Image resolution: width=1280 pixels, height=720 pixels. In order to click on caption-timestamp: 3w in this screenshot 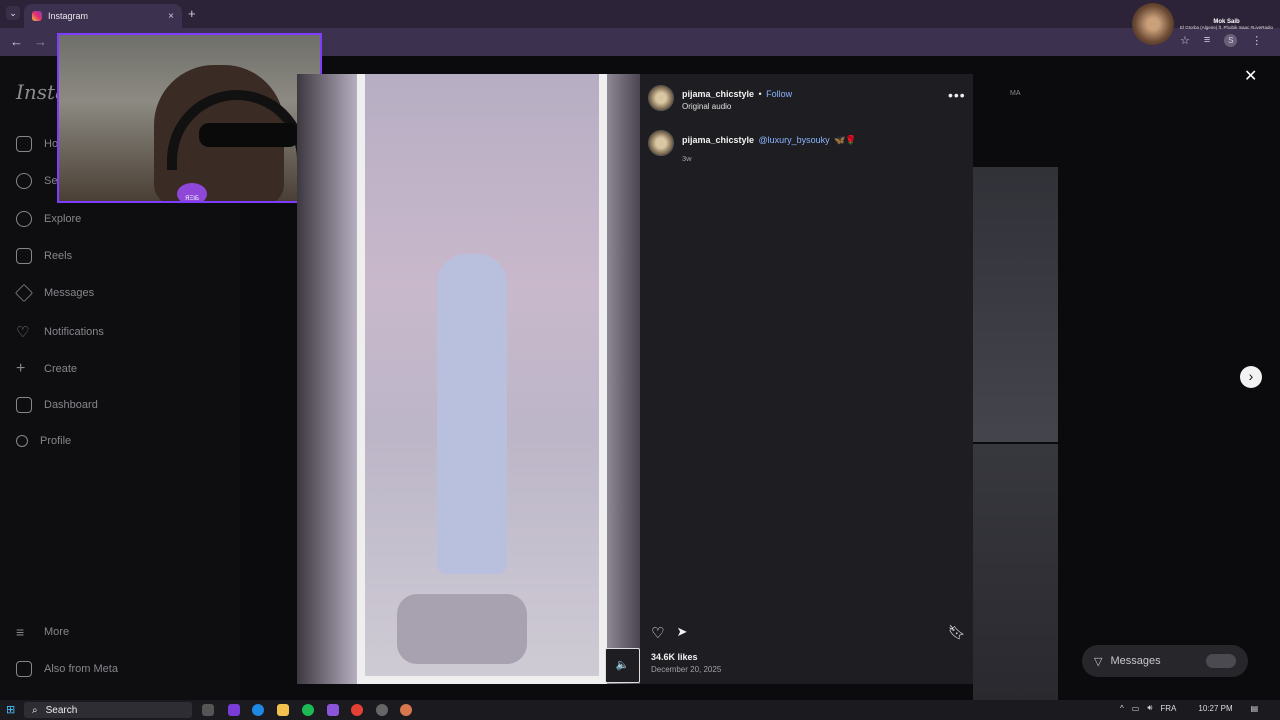, I will do `click(687, 158)`.